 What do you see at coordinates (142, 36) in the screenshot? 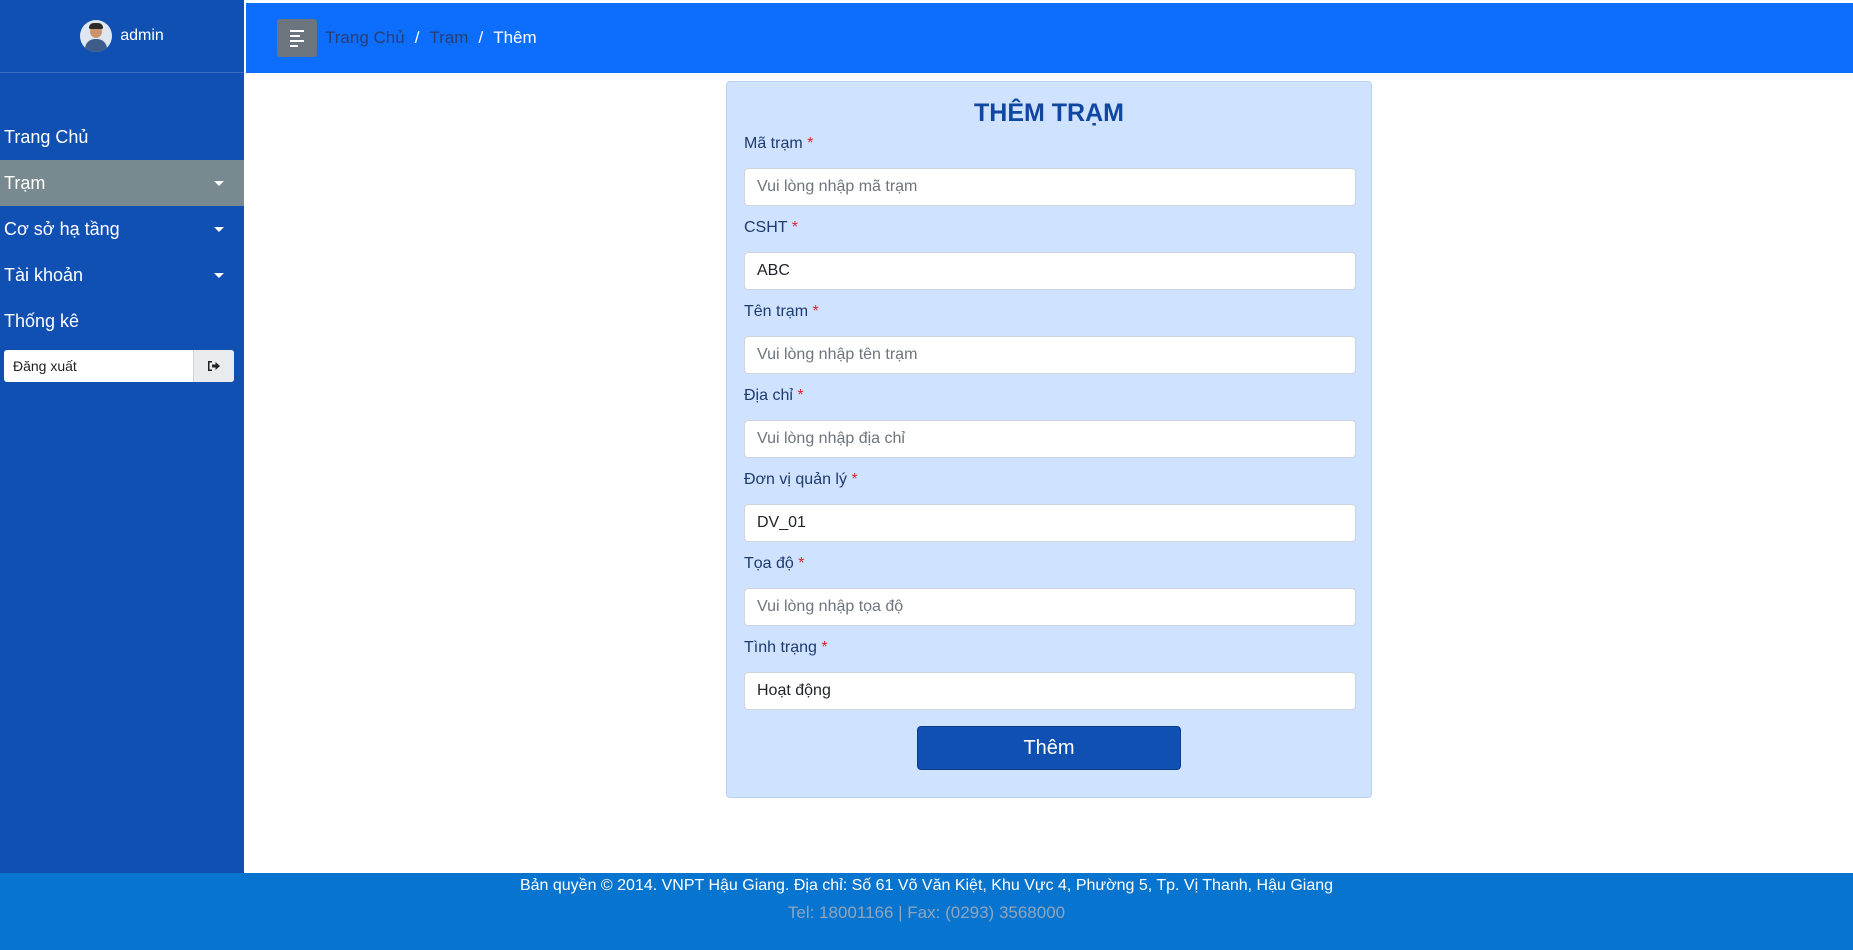
I see `user-name: admin` at bounding box center [142, 36].